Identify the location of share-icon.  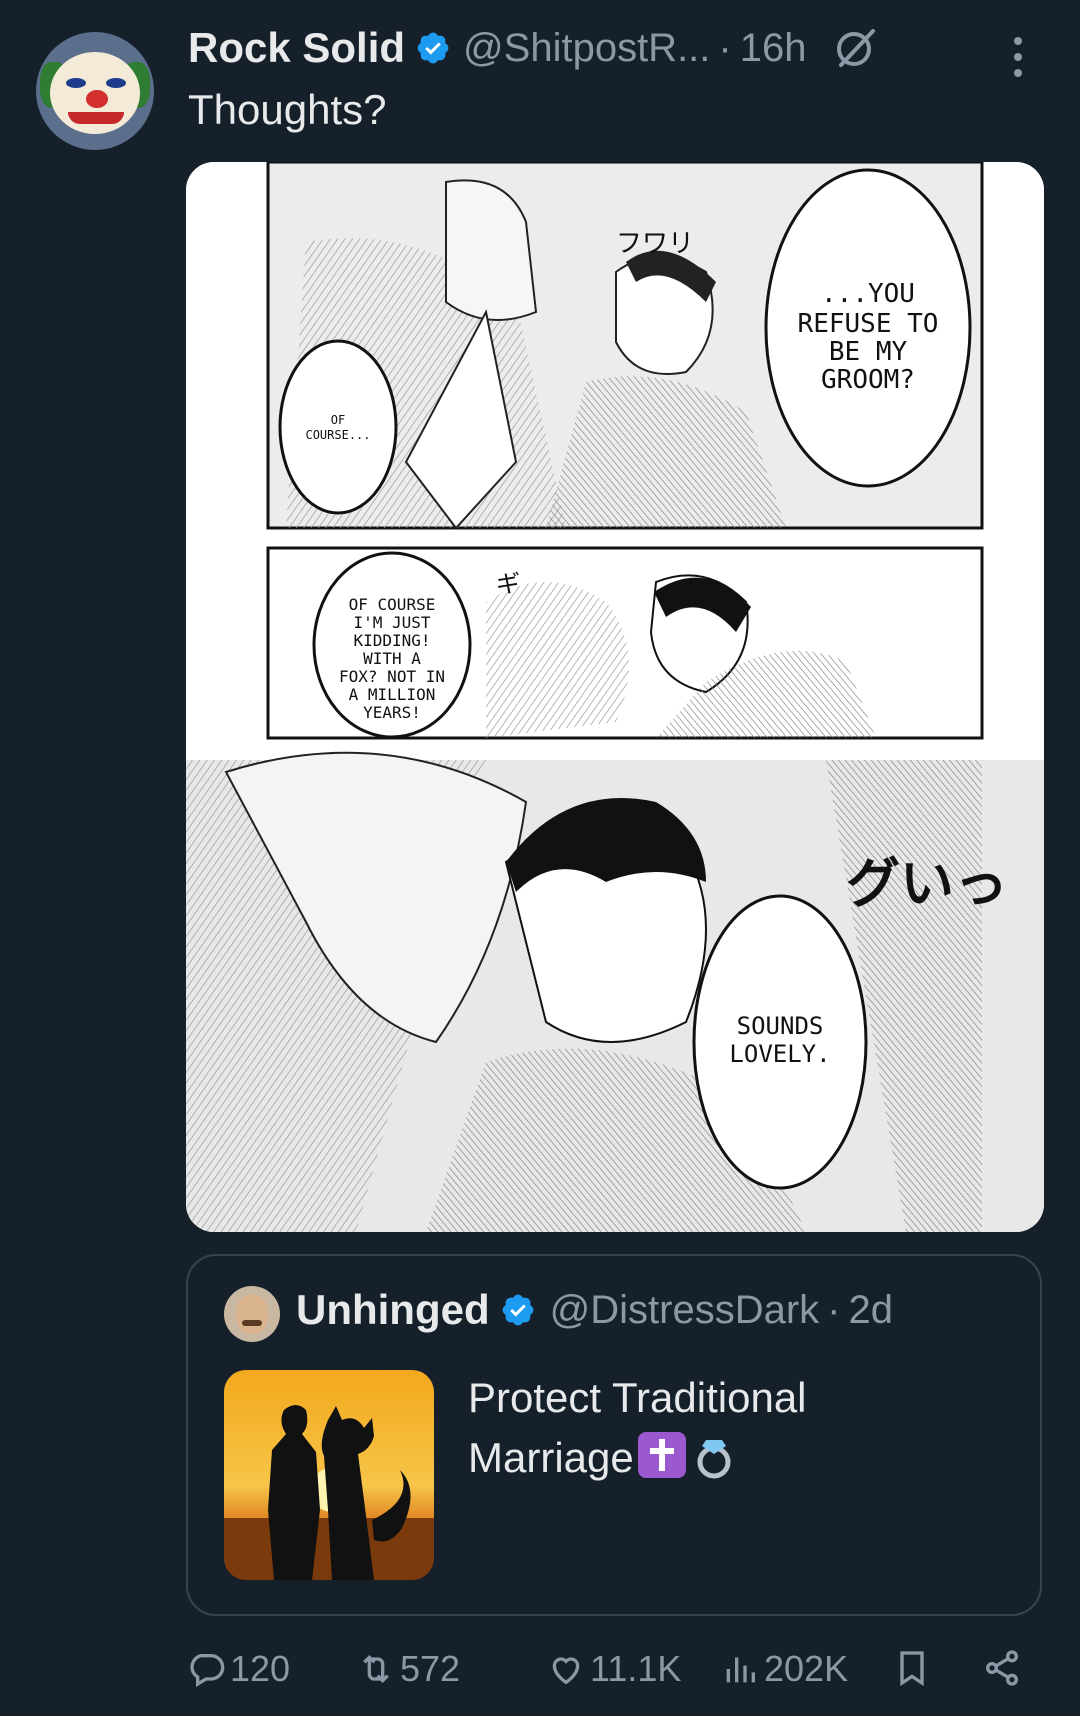
(1002, 1668).